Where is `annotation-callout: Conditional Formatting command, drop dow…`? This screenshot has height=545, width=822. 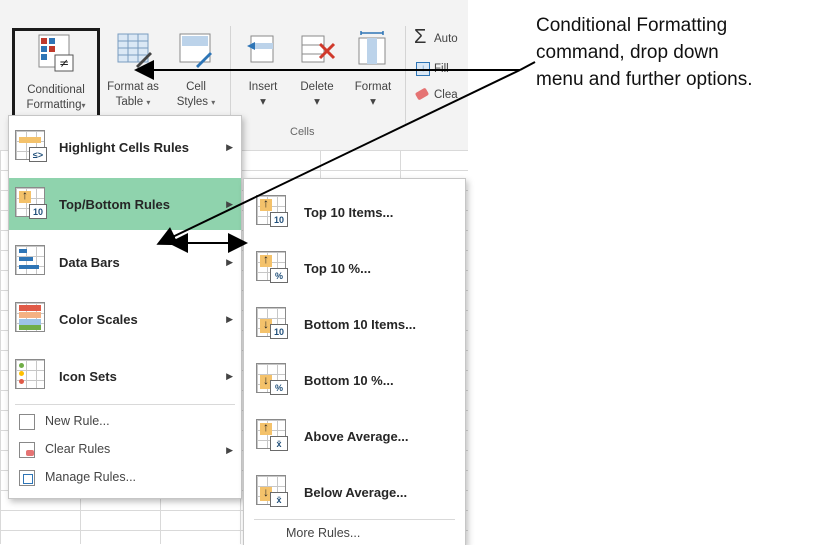 annotation-callout: Conditional Formatting command, drop dow… is located at coordinates (679, 52).